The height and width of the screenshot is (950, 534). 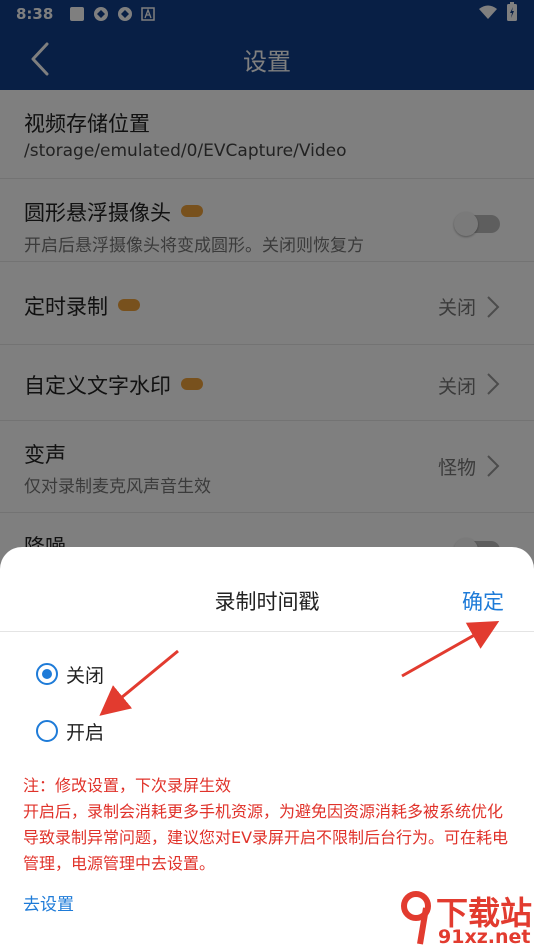 I want to click on annotation-arrow-confirm, so click(x=450, y=649).